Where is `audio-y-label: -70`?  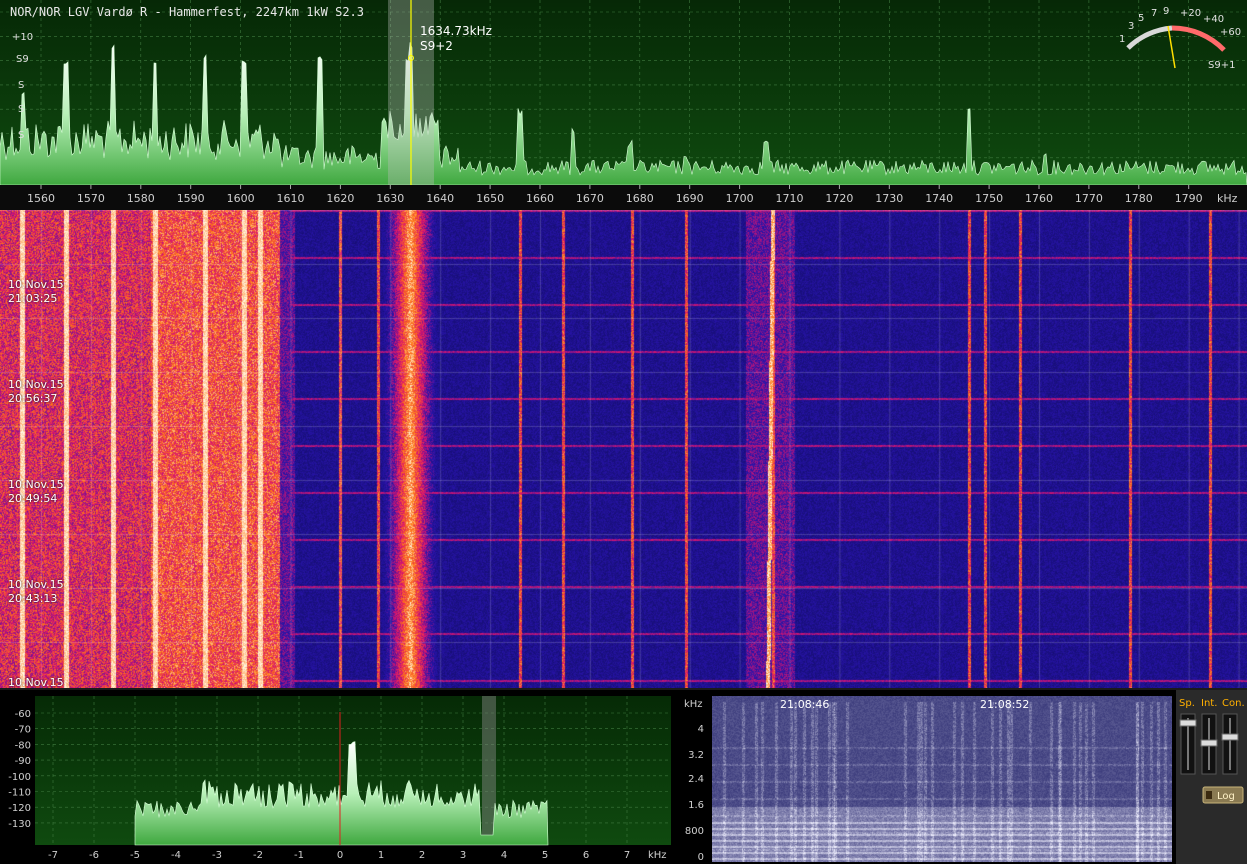
audio-y-label: -70 is located at coordinates (23, 730).